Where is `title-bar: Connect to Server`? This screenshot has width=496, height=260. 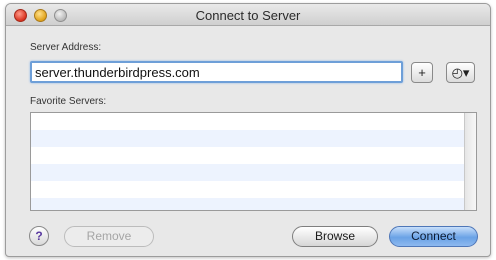 title-bar: Connect to Server is located at coordinates (248, 15).